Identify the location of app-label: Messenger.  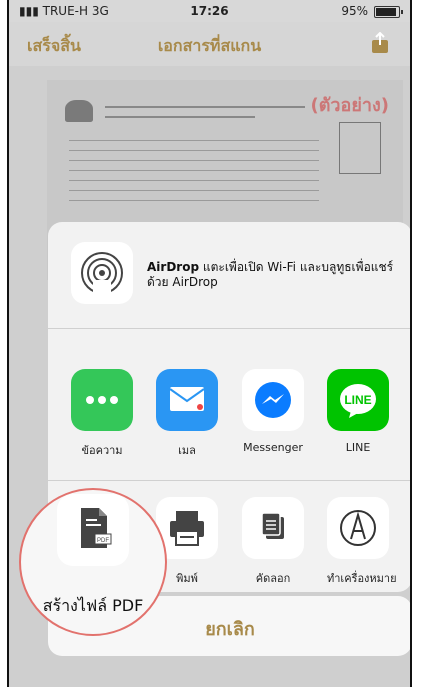
(273, 447).